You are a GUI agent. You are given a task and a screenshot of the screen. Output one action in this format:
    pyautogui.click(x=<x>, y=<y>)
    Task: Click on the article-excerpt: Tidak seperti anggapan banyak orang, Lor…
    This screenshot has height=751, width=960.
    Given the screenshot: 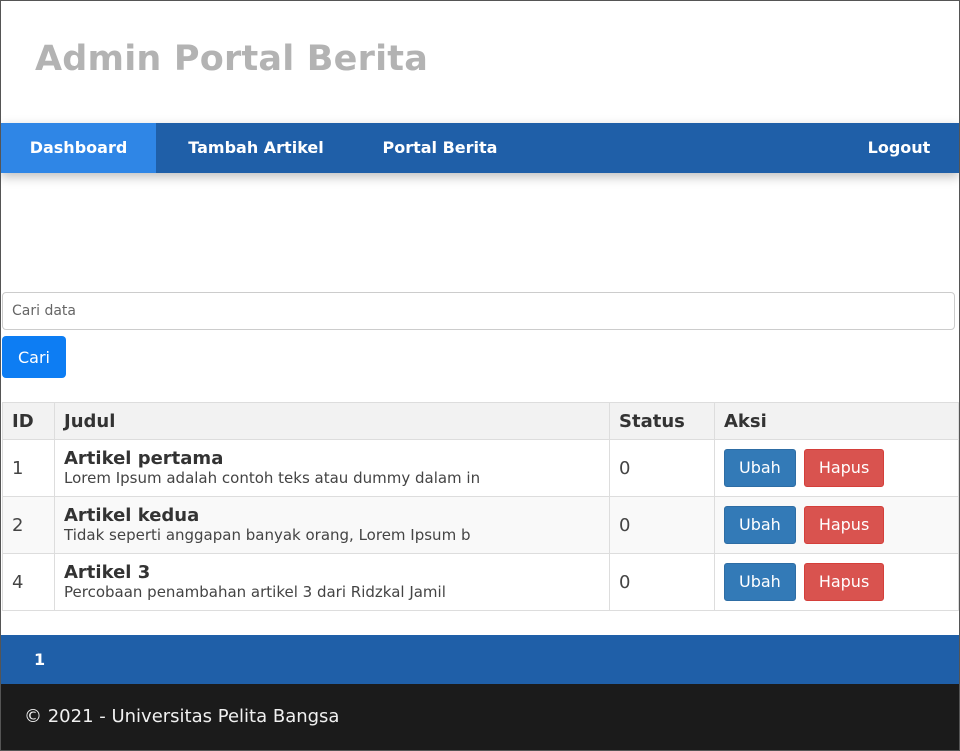 What is the action you would take?
    pyautogui.click(x=267, y=535)
    